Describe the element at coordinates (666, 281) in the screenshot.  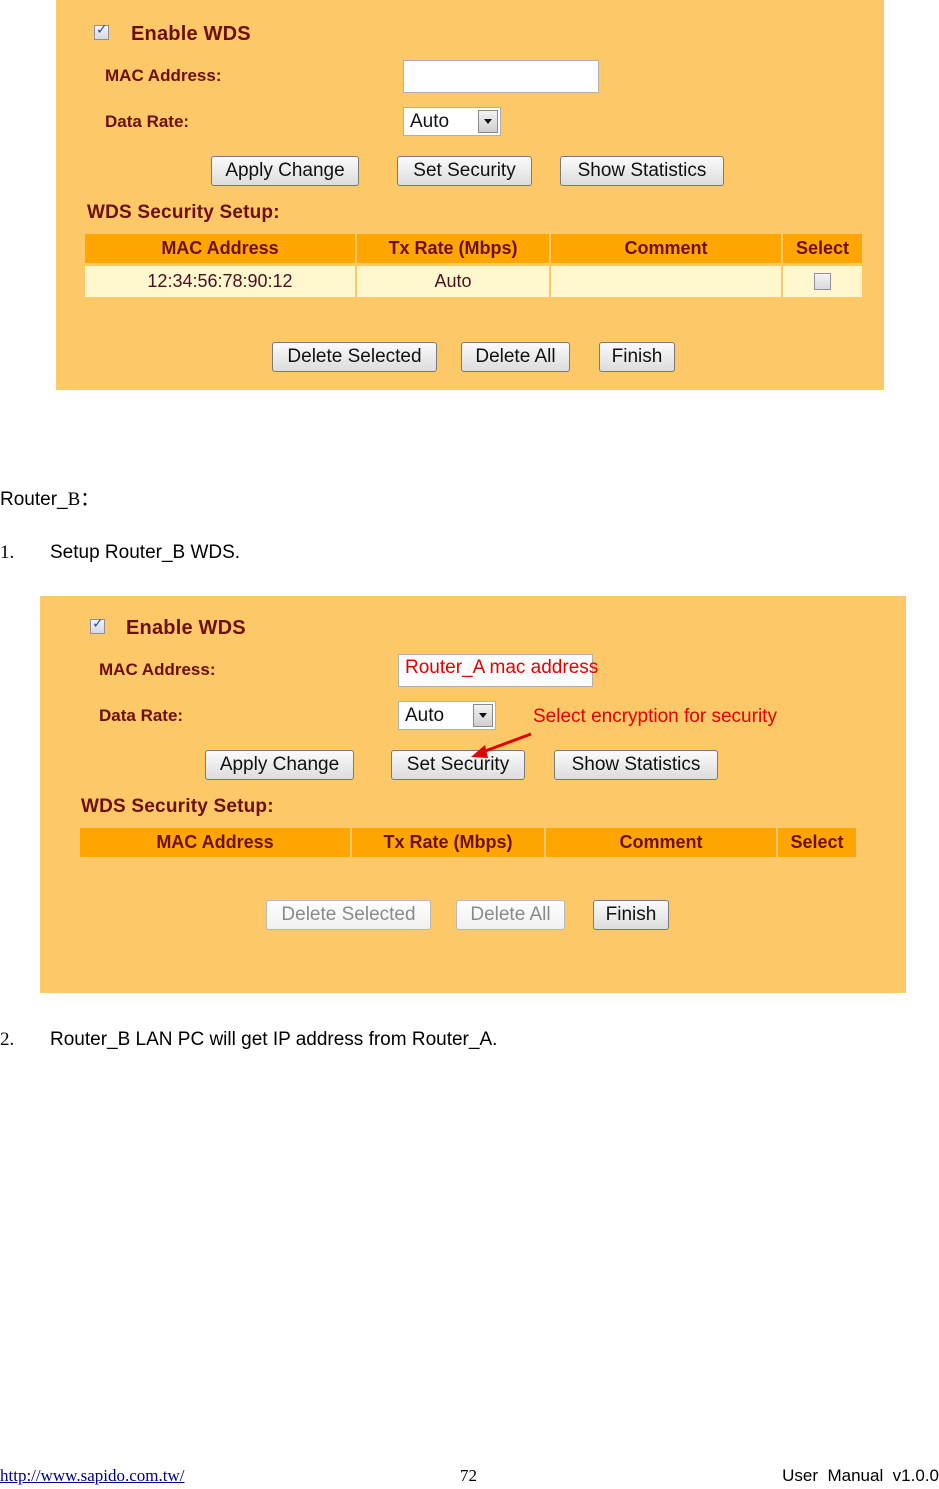
I see `table-row-comment` at that location.